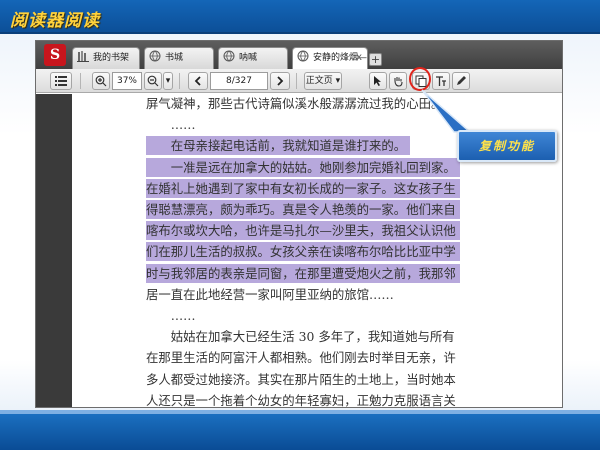 This screenshot has width=600, height=450. I want to click on chevron-left-icon, so click(197, 81).